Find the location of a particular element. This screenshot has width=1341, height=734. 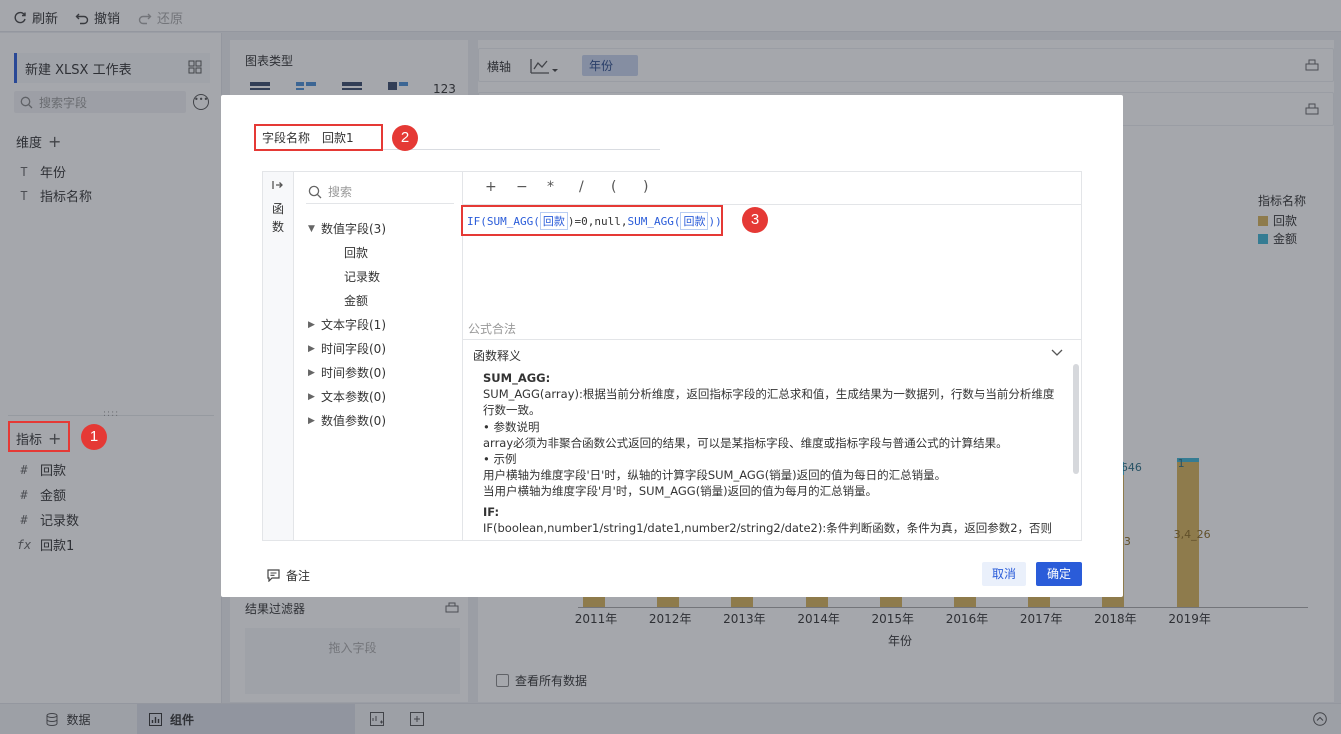

tree-leaf-label: 金额 is located at coordinates (356, 301).